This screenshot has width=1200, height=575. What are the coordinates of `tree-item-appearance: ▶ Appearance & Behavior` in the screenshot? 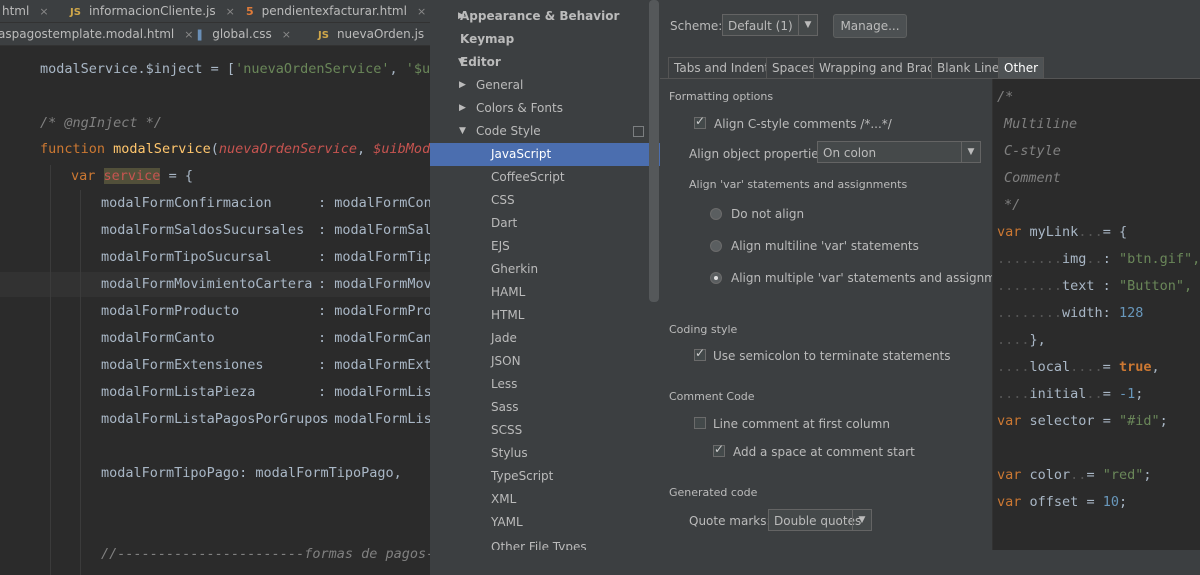 It's located at (539, 16).